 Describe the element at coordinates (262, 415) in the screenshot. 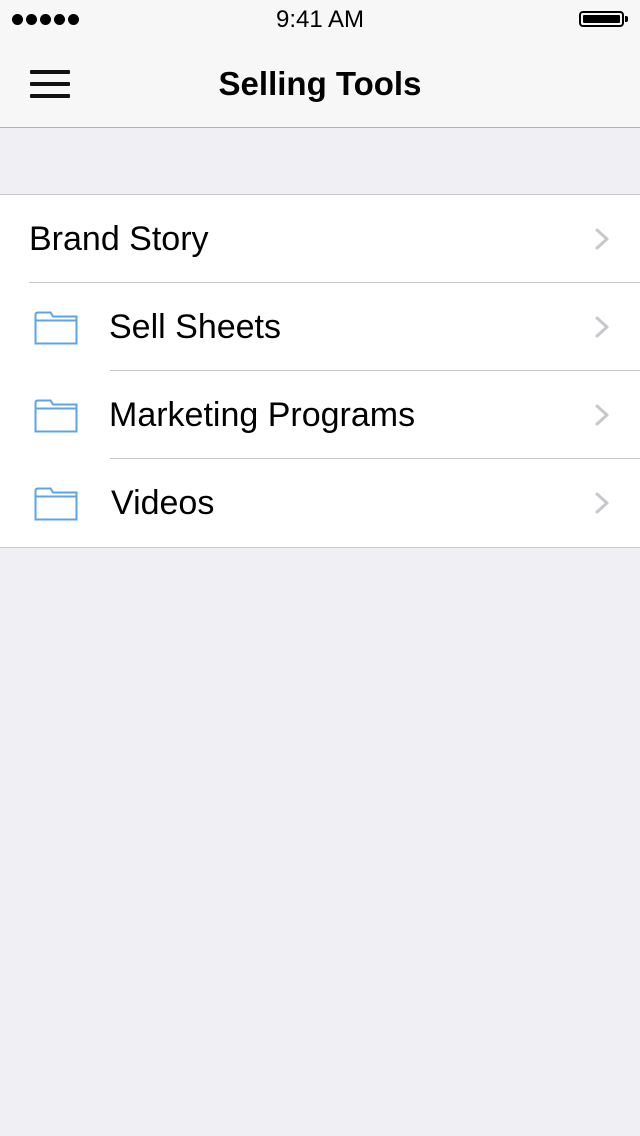

I see `list-item-label: Marketing Programs` at that location.